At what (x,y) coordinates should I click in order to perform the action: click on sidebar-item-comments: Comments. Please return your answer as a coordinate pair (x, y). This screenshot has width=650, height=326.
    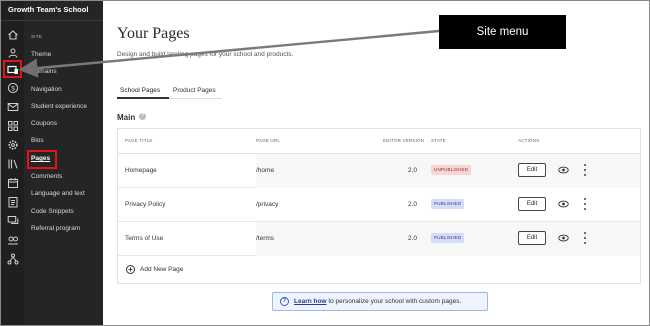
    Looking at the image, I should click on (46, 176).